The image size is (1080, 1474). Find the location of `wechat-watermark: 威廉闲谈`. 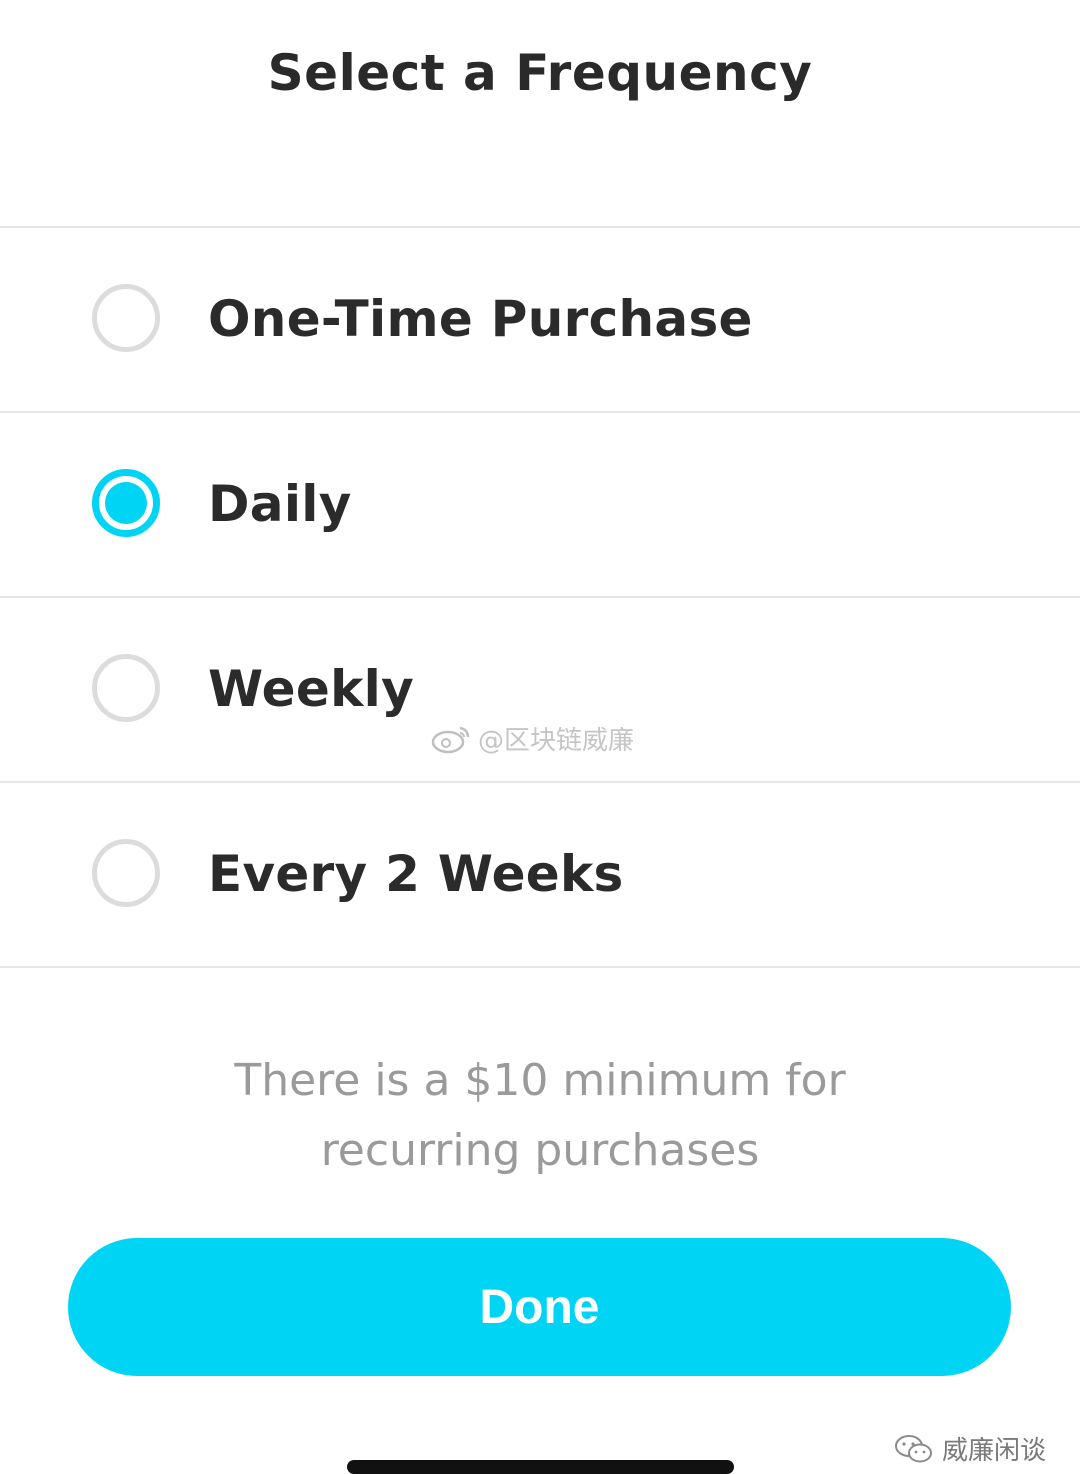

wechat-watermark: 威廉闲谈 is located at coordinates (970, 1448).